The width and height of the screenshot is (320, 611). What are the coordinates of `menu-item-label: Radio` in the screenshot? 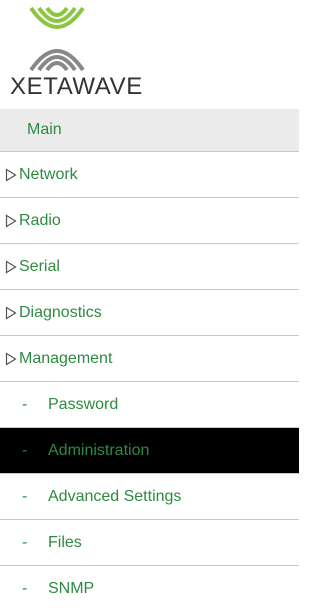 It's located at (40, 220).